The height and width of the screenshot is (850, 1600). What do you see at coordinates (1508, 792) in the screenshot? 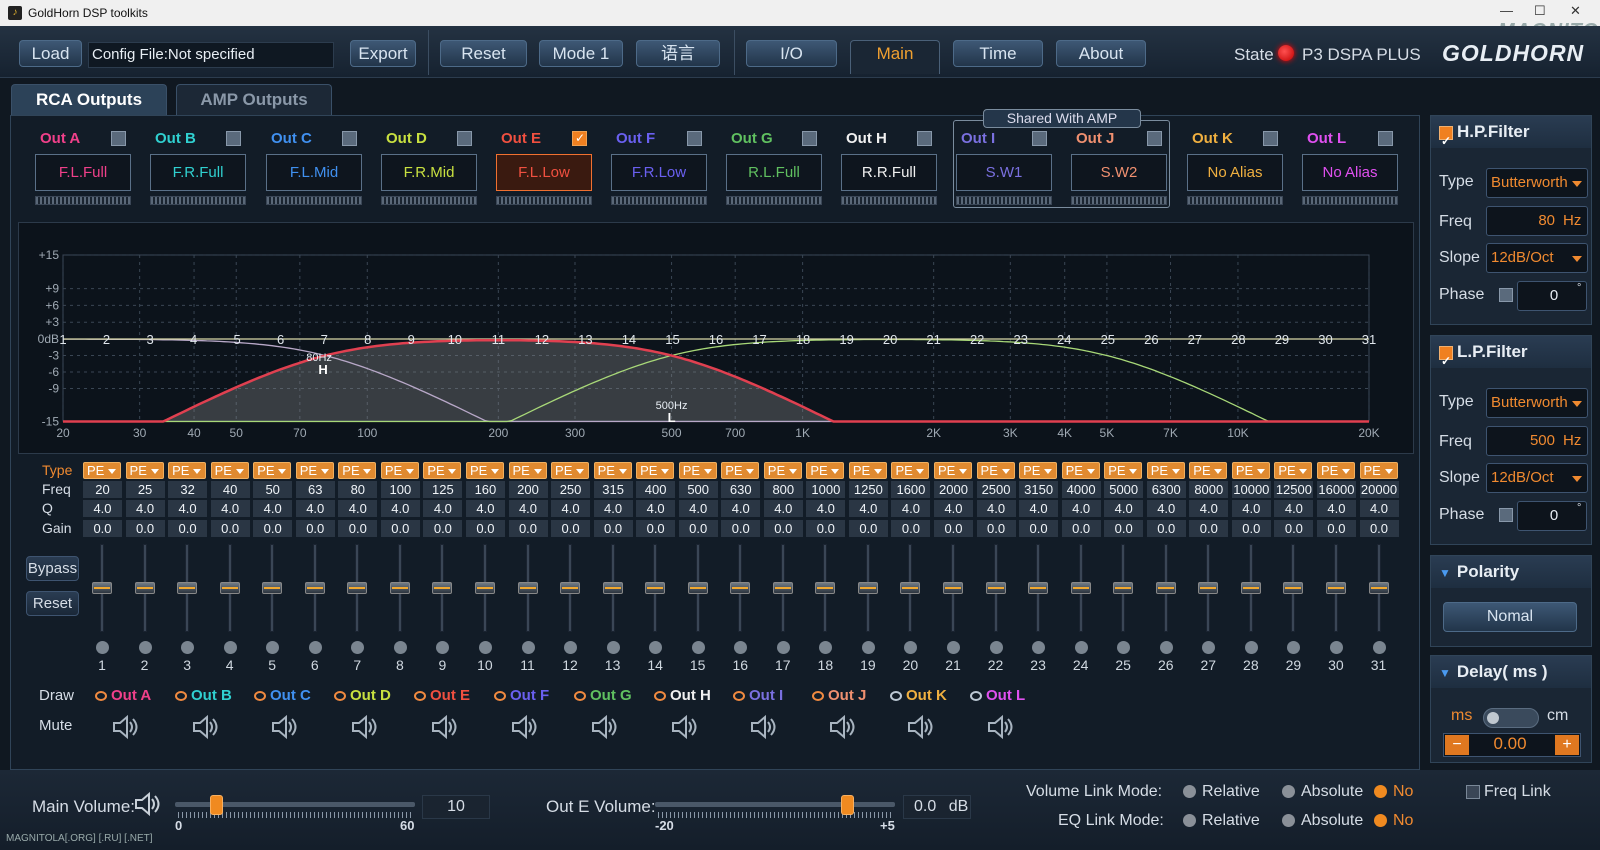
I see `freq-link-checkbox: Freq Link` at bounding box center [1508, 792].